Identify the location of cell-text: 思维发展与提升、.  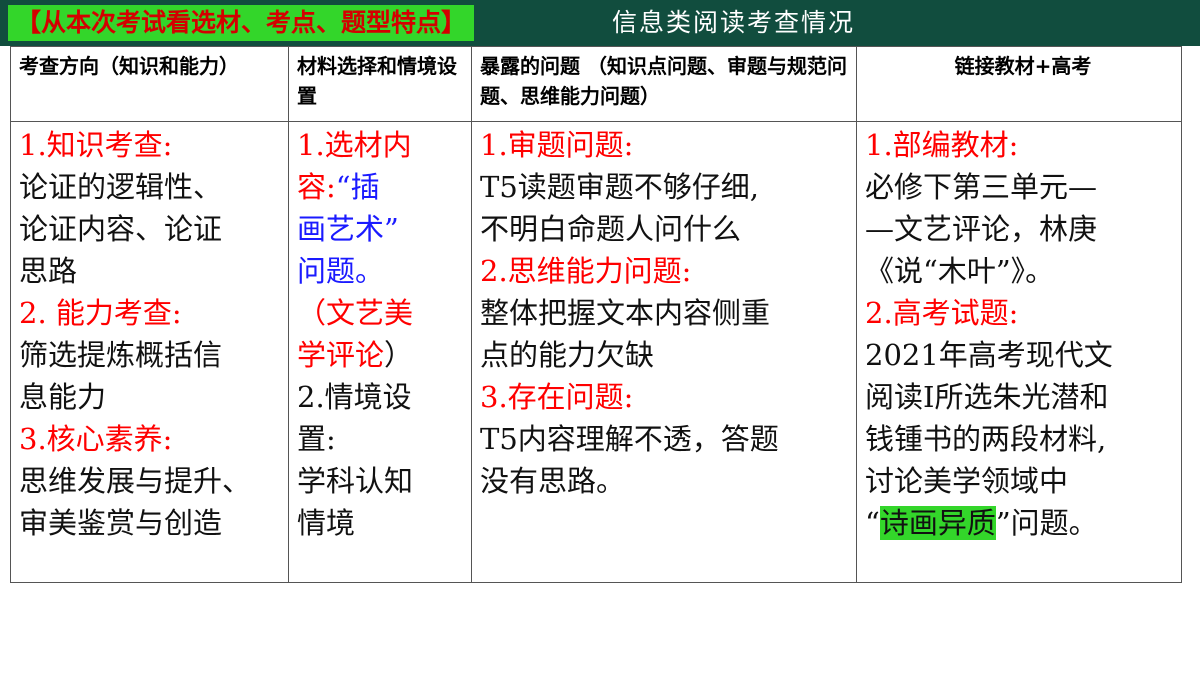
(135, 481).